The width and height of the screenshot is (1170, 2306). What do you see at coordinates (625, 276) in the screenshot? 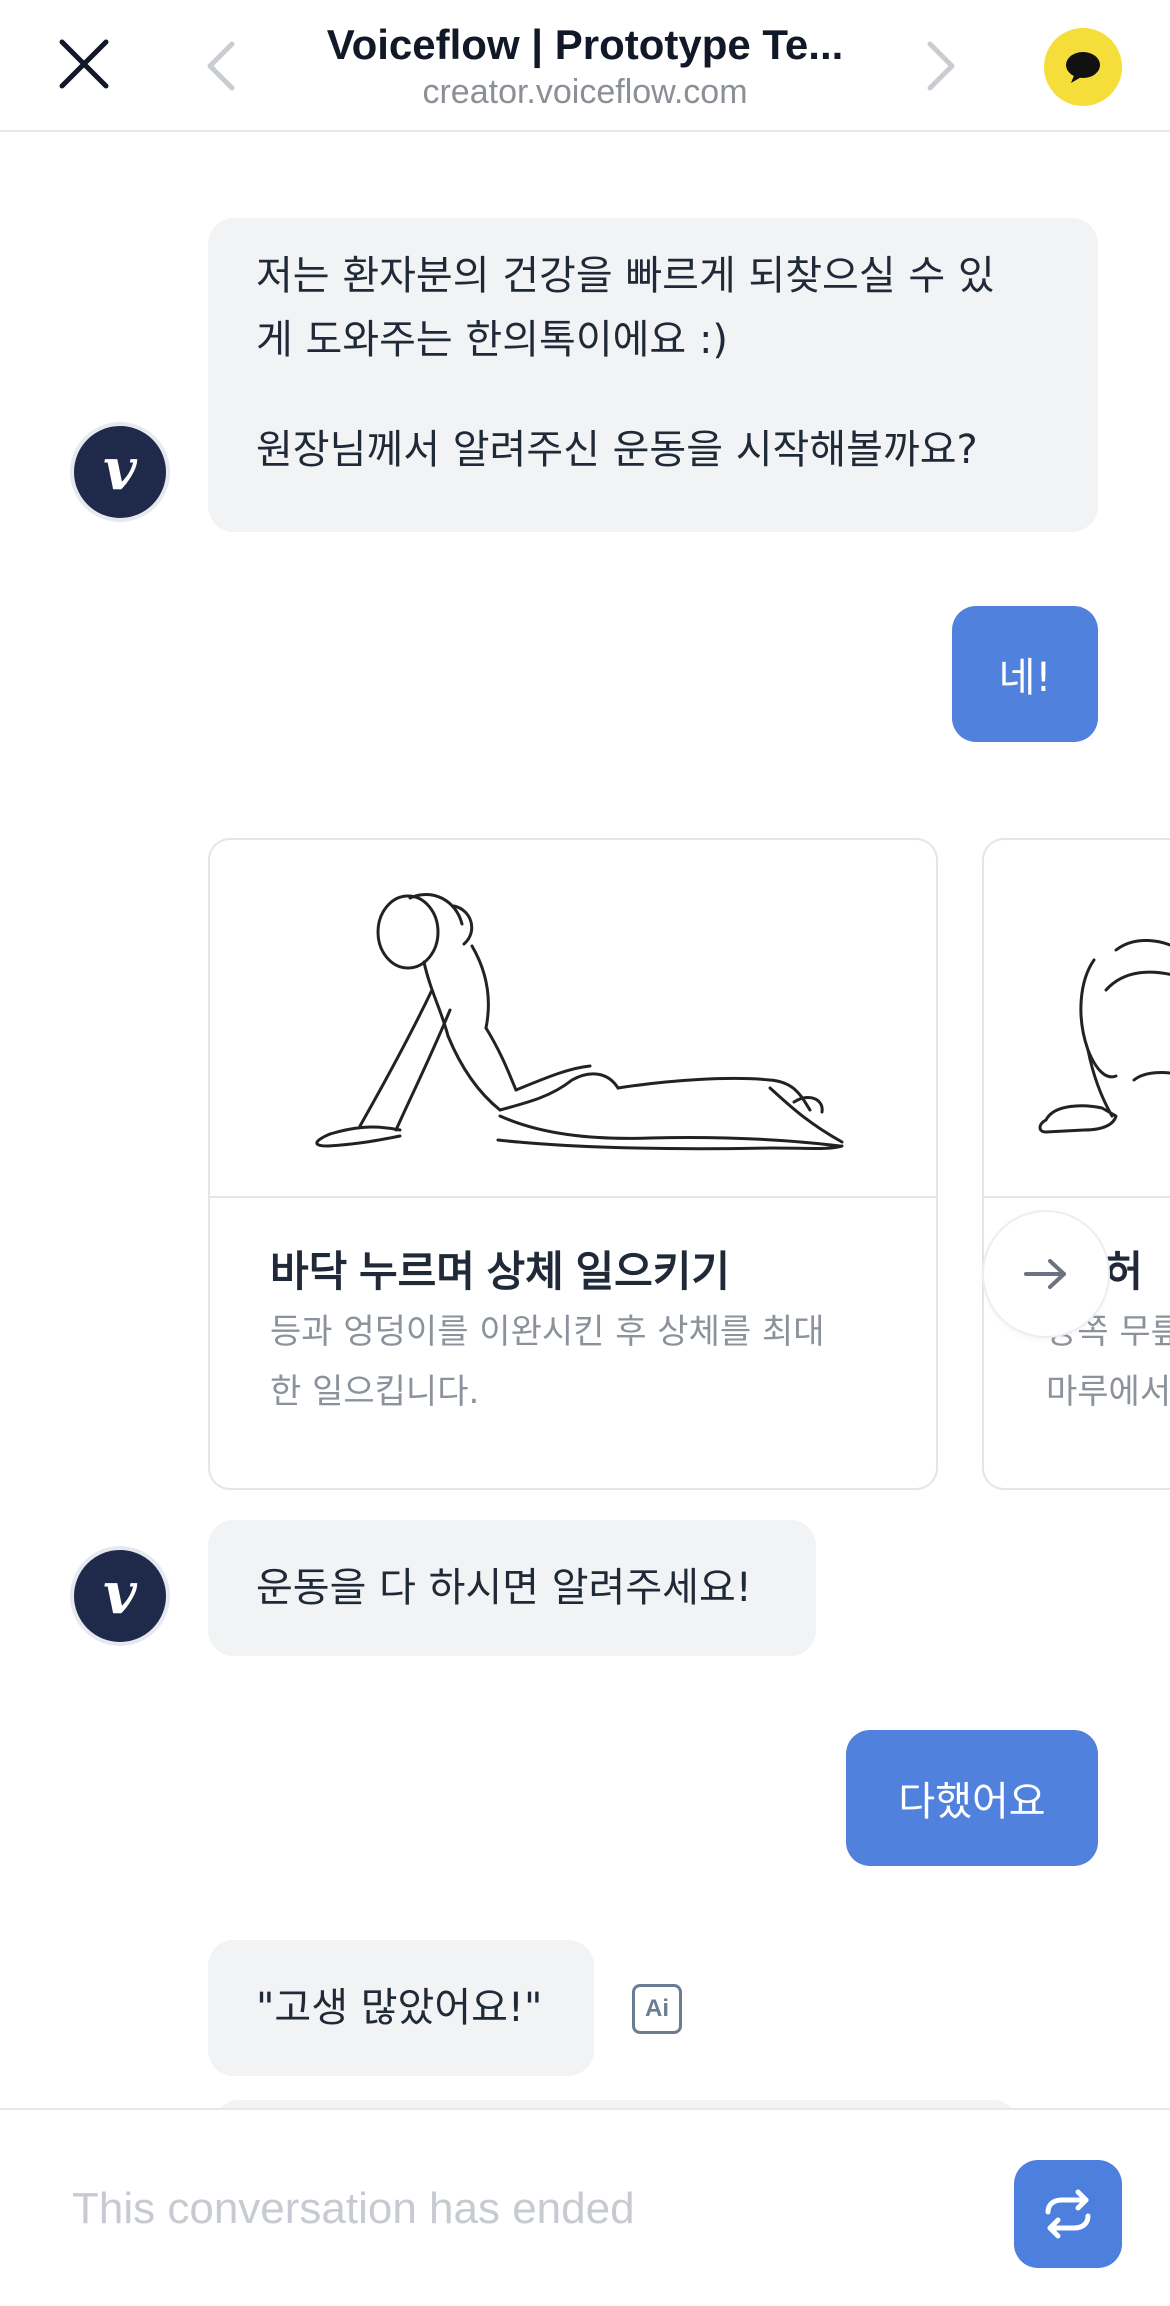
I see `bot-message-line: 저는 환자분의 건강을 빠르게 되찾으실 수 있` at bounding box center [625, 276].